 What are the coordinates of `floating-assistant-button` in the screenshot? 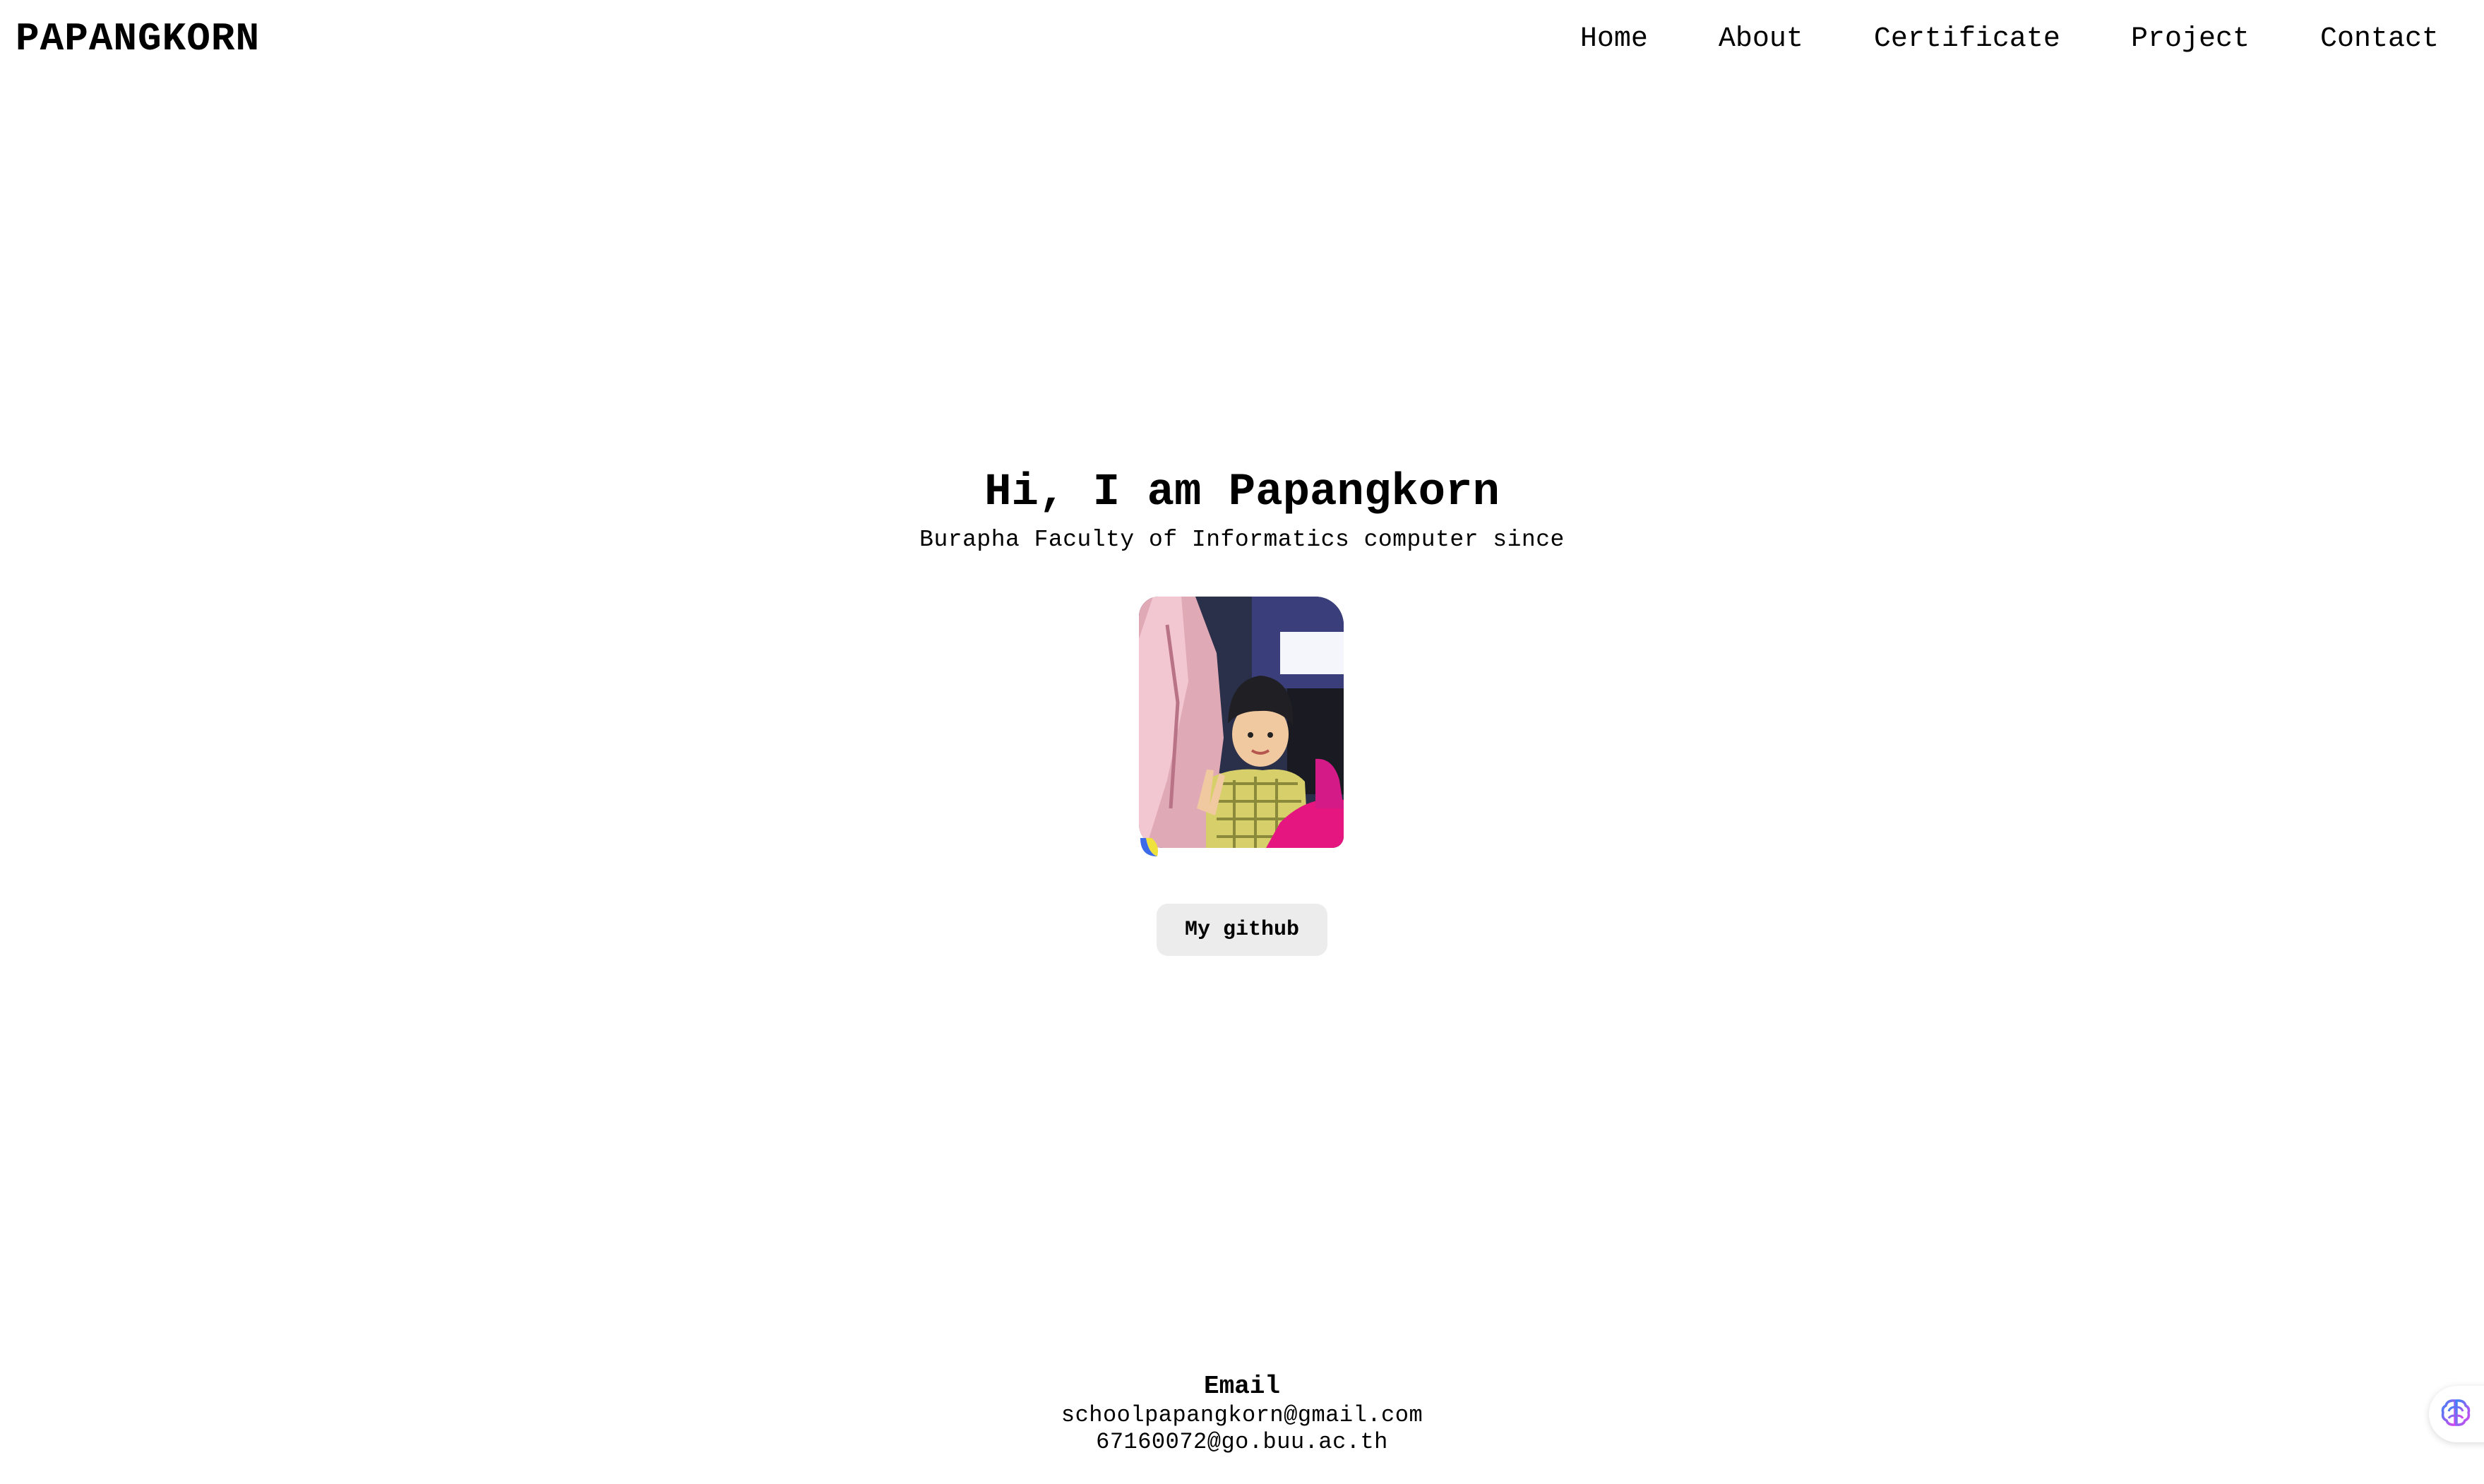 It's located at (2457, 1414).